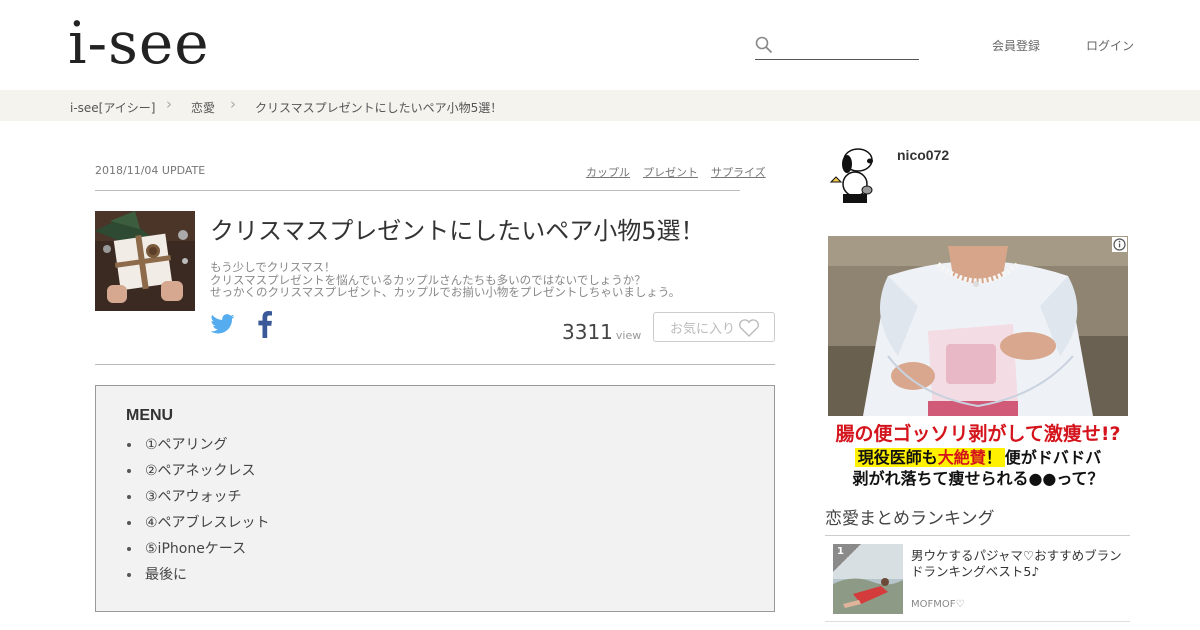 Image resolution: width=1200 pixels, height=630 pixels. What do you see at coordinates (608, 172) in the screenshot?
I see `tag-link: カップル` at bounding box center [608, 172].